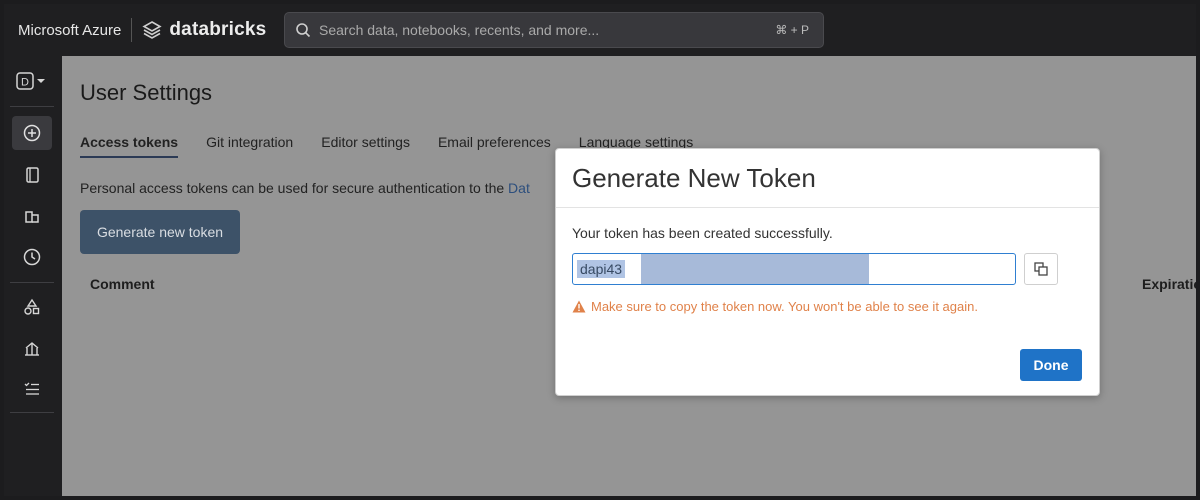  What do you see at coordinates (33, 276) in the screenshot?
I see `sidebar: D` at bounding box center [33, 276].